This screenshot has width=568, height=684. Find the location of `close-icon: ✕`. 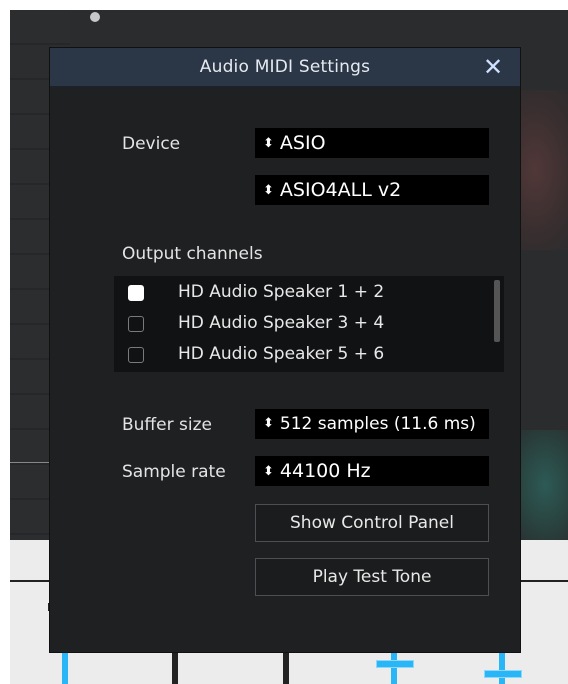

close-icon: ✕ is located at coordinates (493, 67).